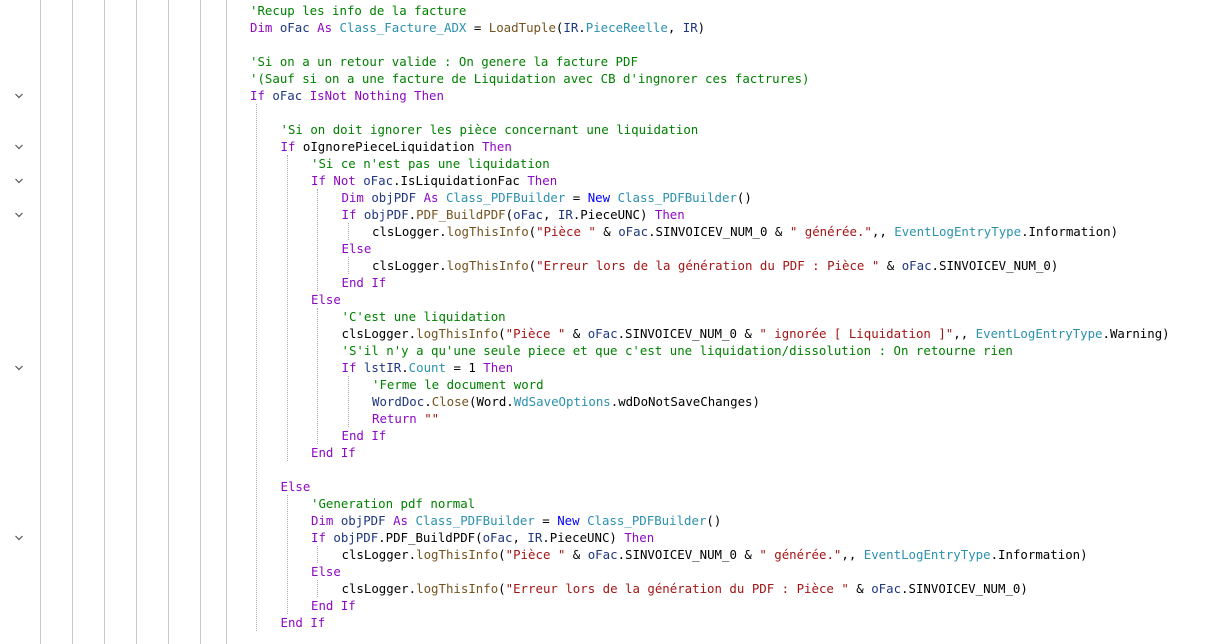 The height and width of the screenshot is (644, 1212). I want to click on code-token: oIgnorePieceLiquidation, so click(392, 146).